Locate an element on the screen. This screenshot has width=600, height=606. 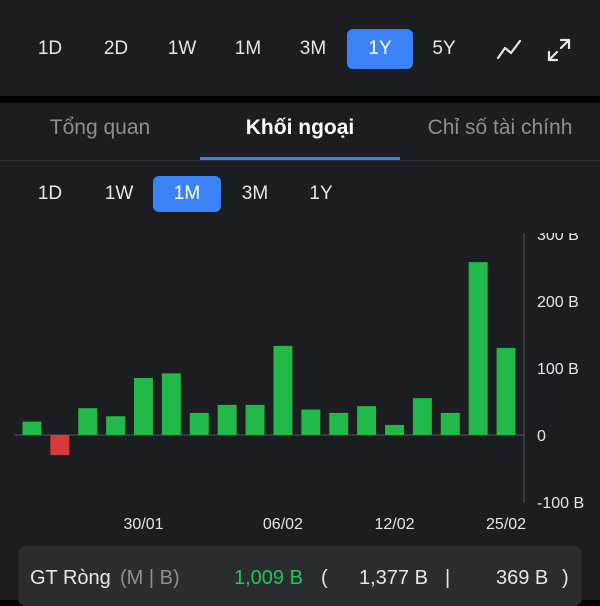
sub-range-1d-button: 1D is located at coordinates (50, 194).